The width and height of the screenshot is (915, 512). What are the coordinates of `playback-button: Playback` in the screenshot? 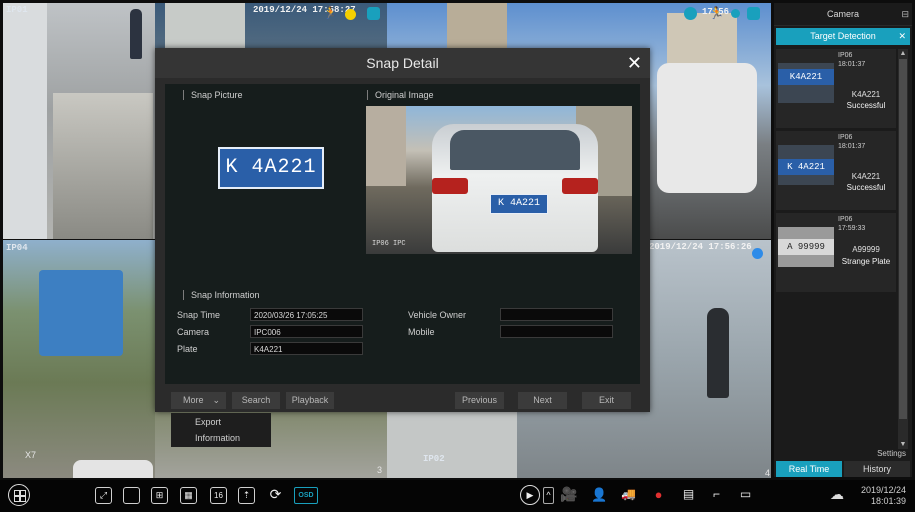 It's located at (310, 400).